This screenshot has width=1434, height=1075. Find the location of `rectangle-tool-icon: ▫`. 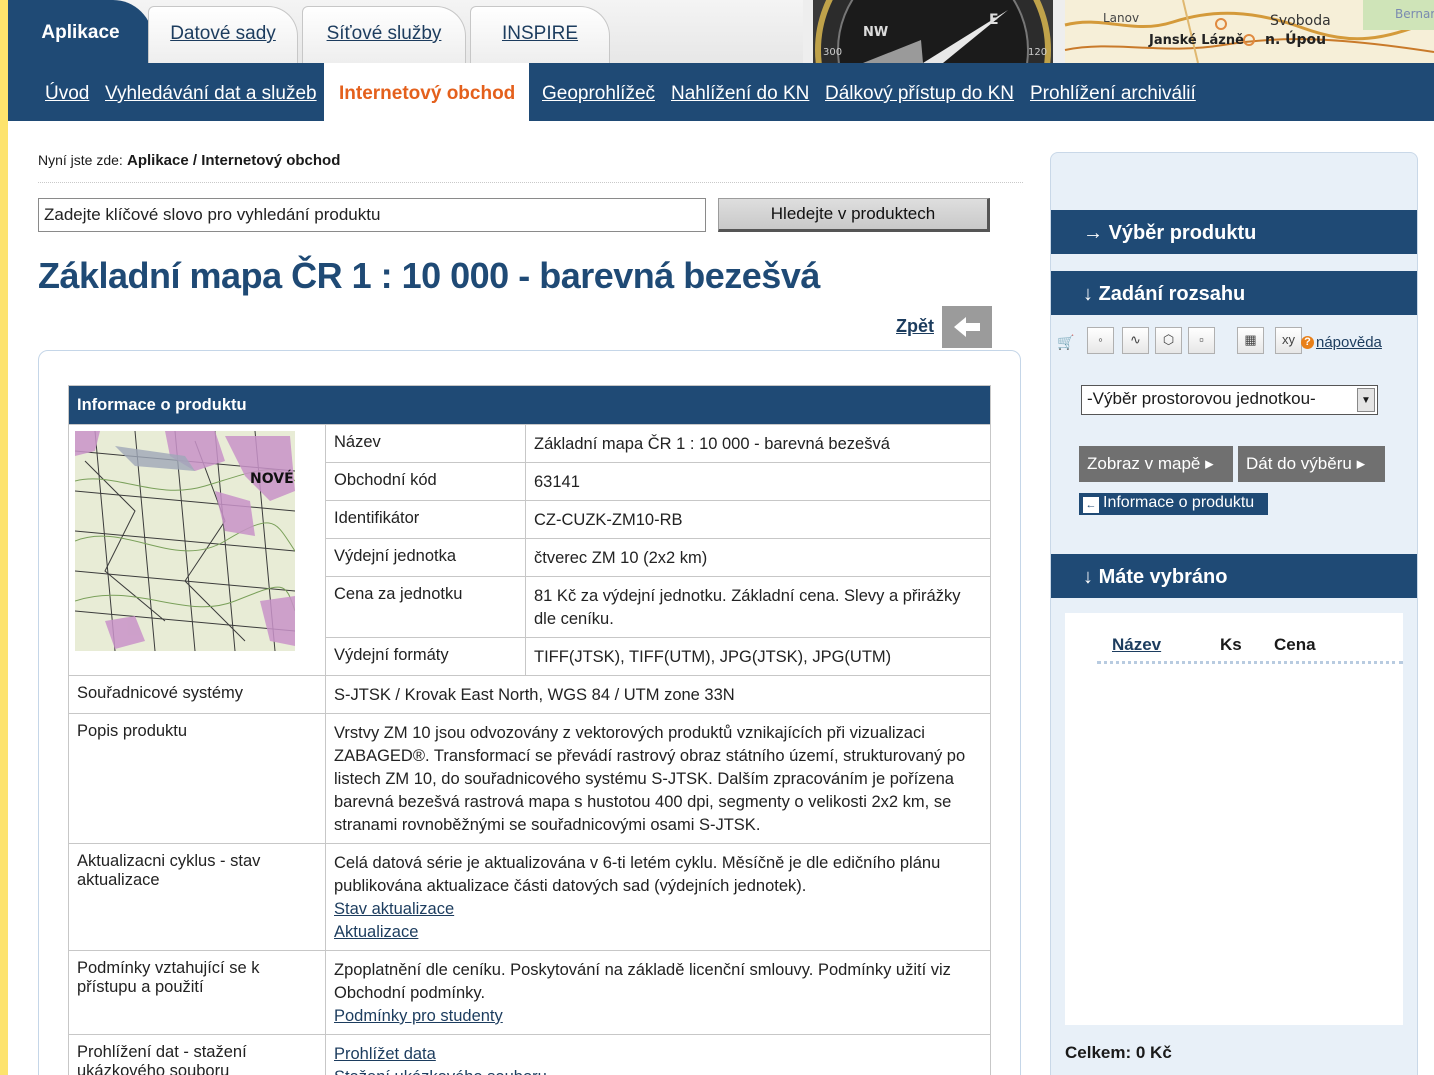

rectangle-tool-icon: ▫ is located at coordinates (1201, 340).